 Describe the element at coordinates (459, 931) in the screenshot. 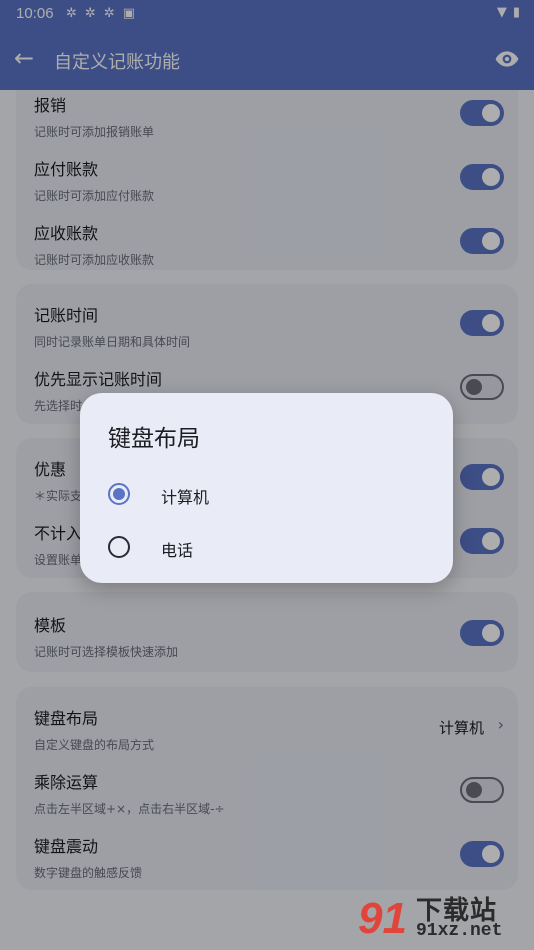

I see `watermark-url: 91xz.net` at that location.